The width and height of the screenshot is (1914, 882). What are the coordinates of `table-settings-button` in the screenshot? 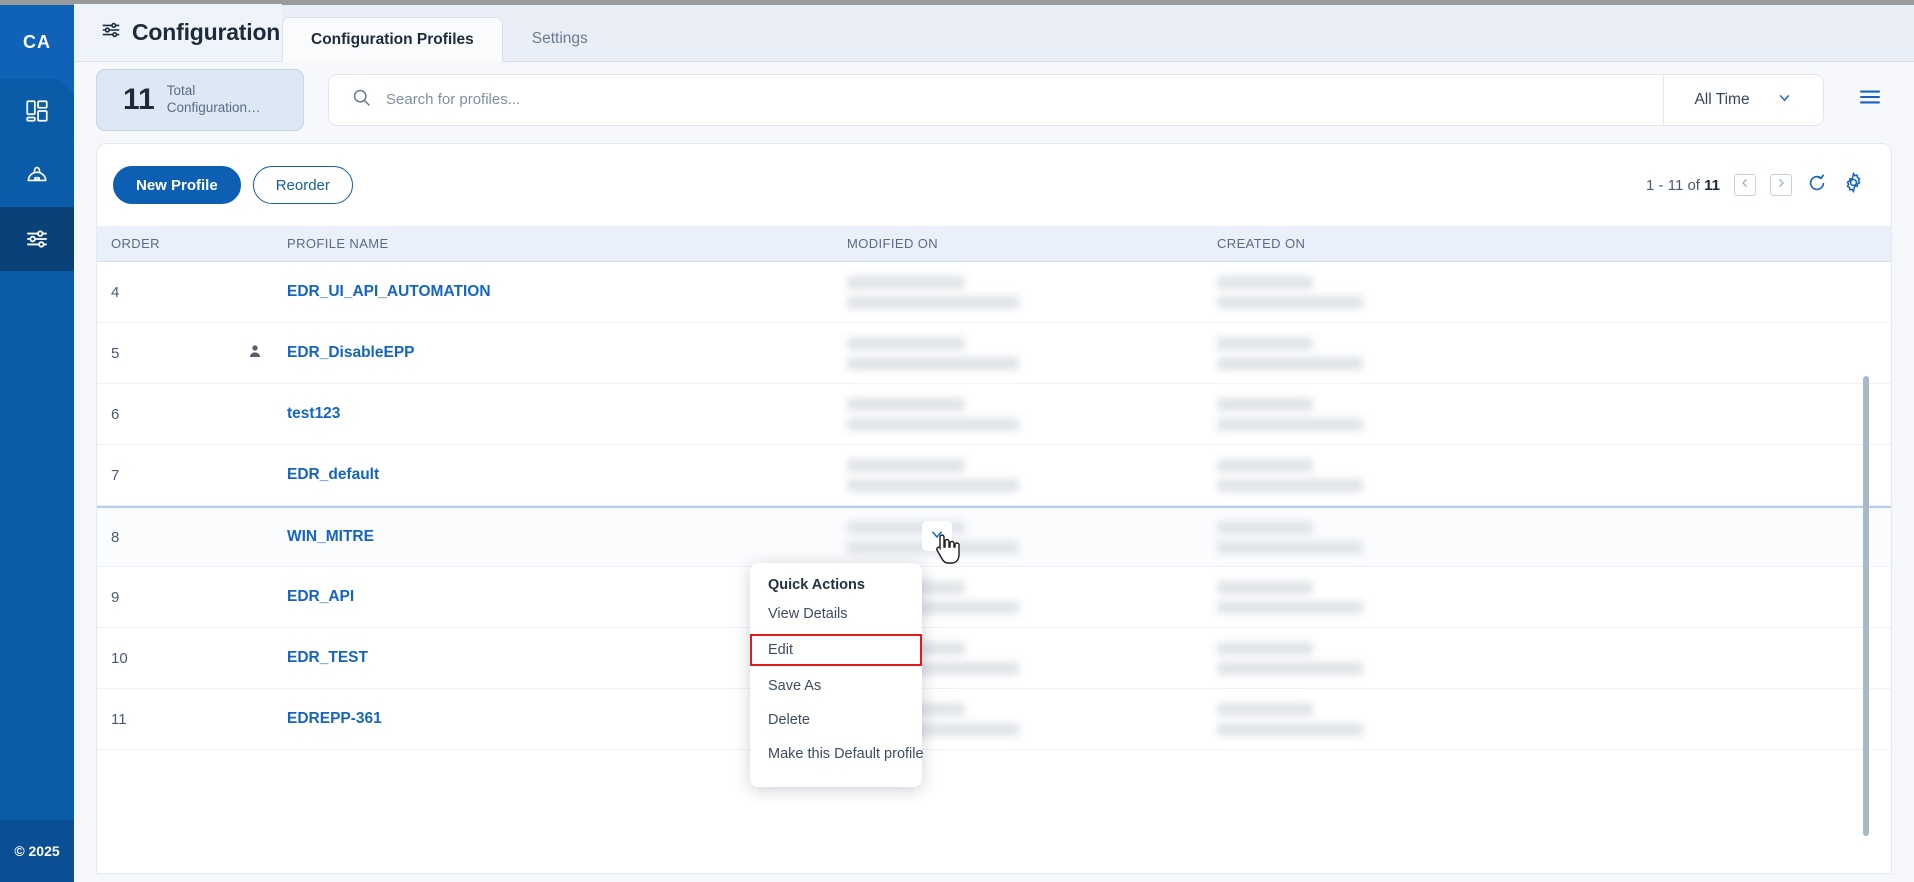 It's located at (1853, 185).